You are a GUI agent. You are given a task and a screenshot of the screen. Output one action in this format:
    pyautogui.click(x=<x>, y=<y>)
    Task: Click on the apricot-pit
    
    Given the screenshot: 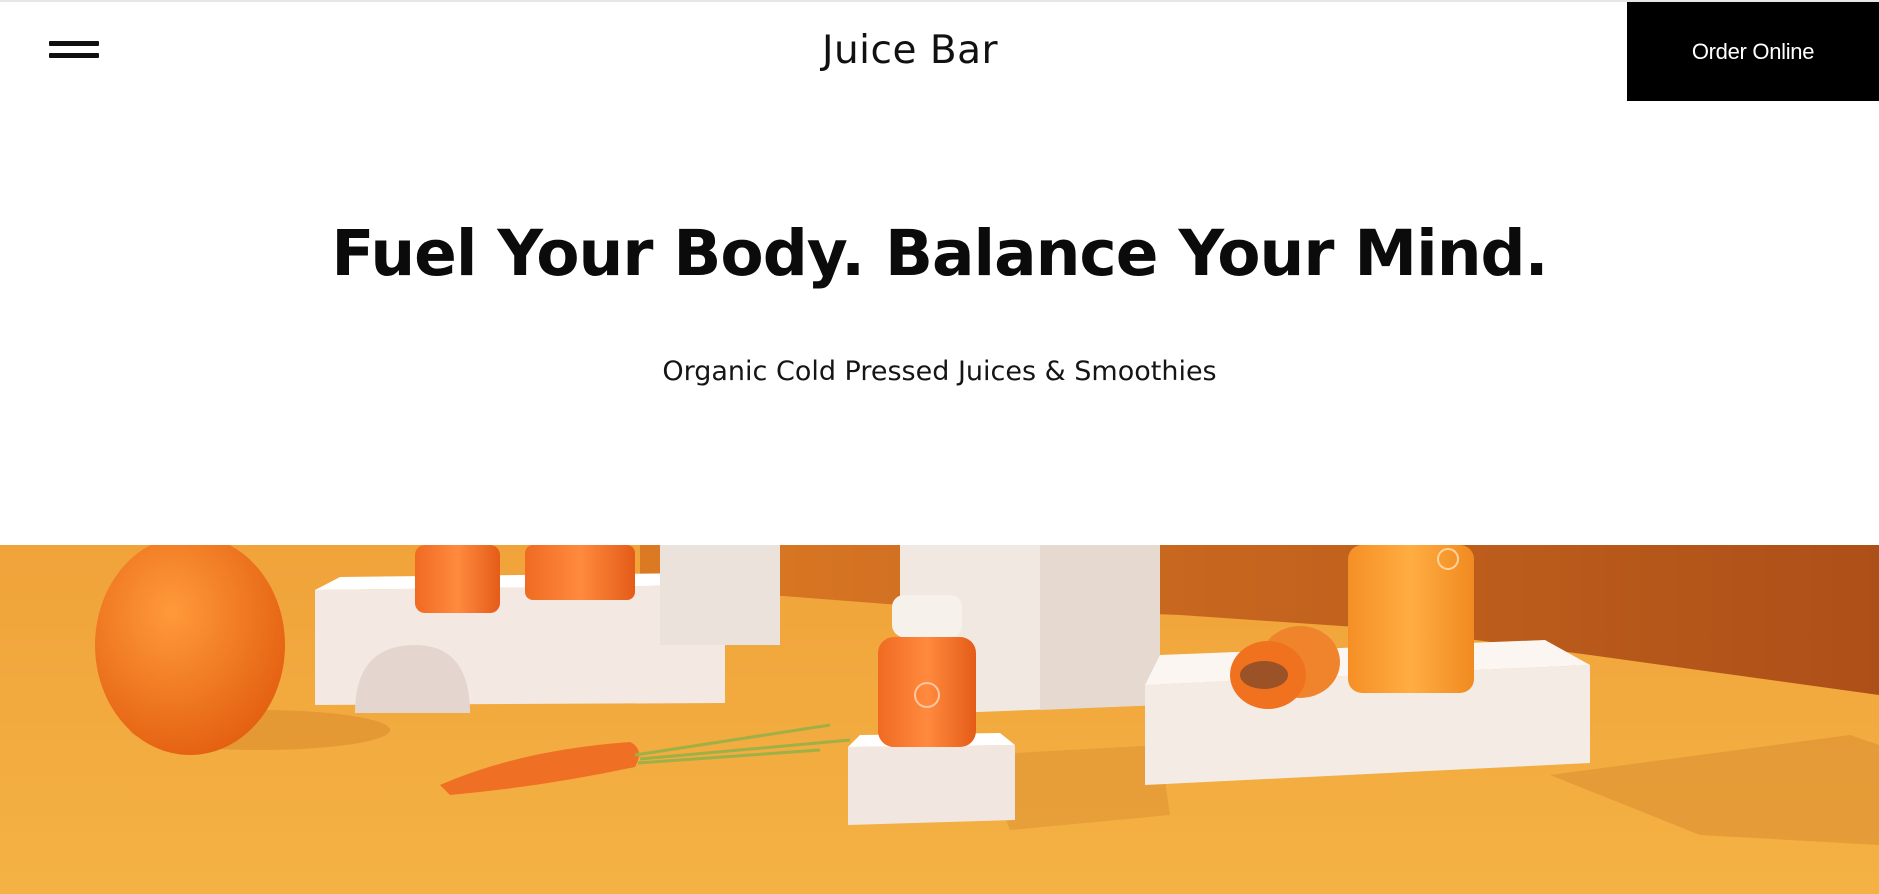 What is the action you would take?
    pyautogui.click(x=1264, y=675)
    